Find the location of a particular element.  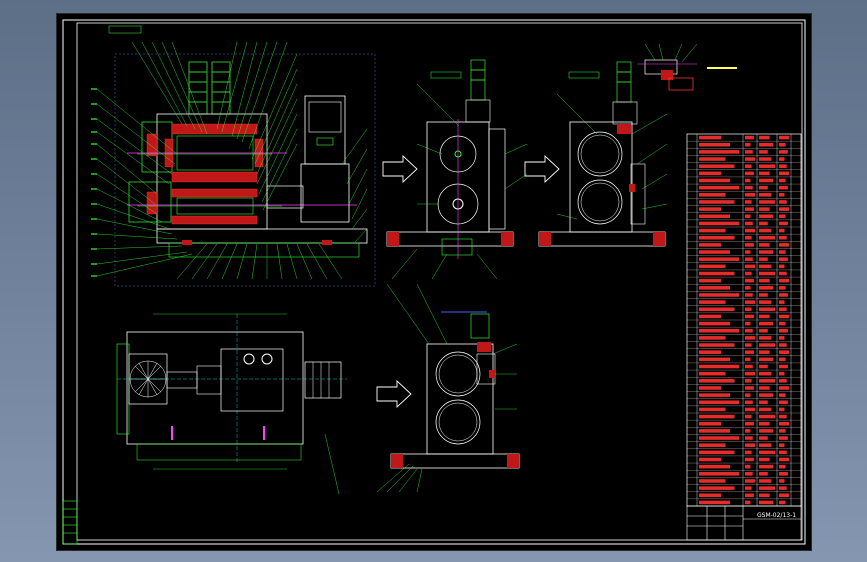

side-motor is located at coordinates (308, 159).